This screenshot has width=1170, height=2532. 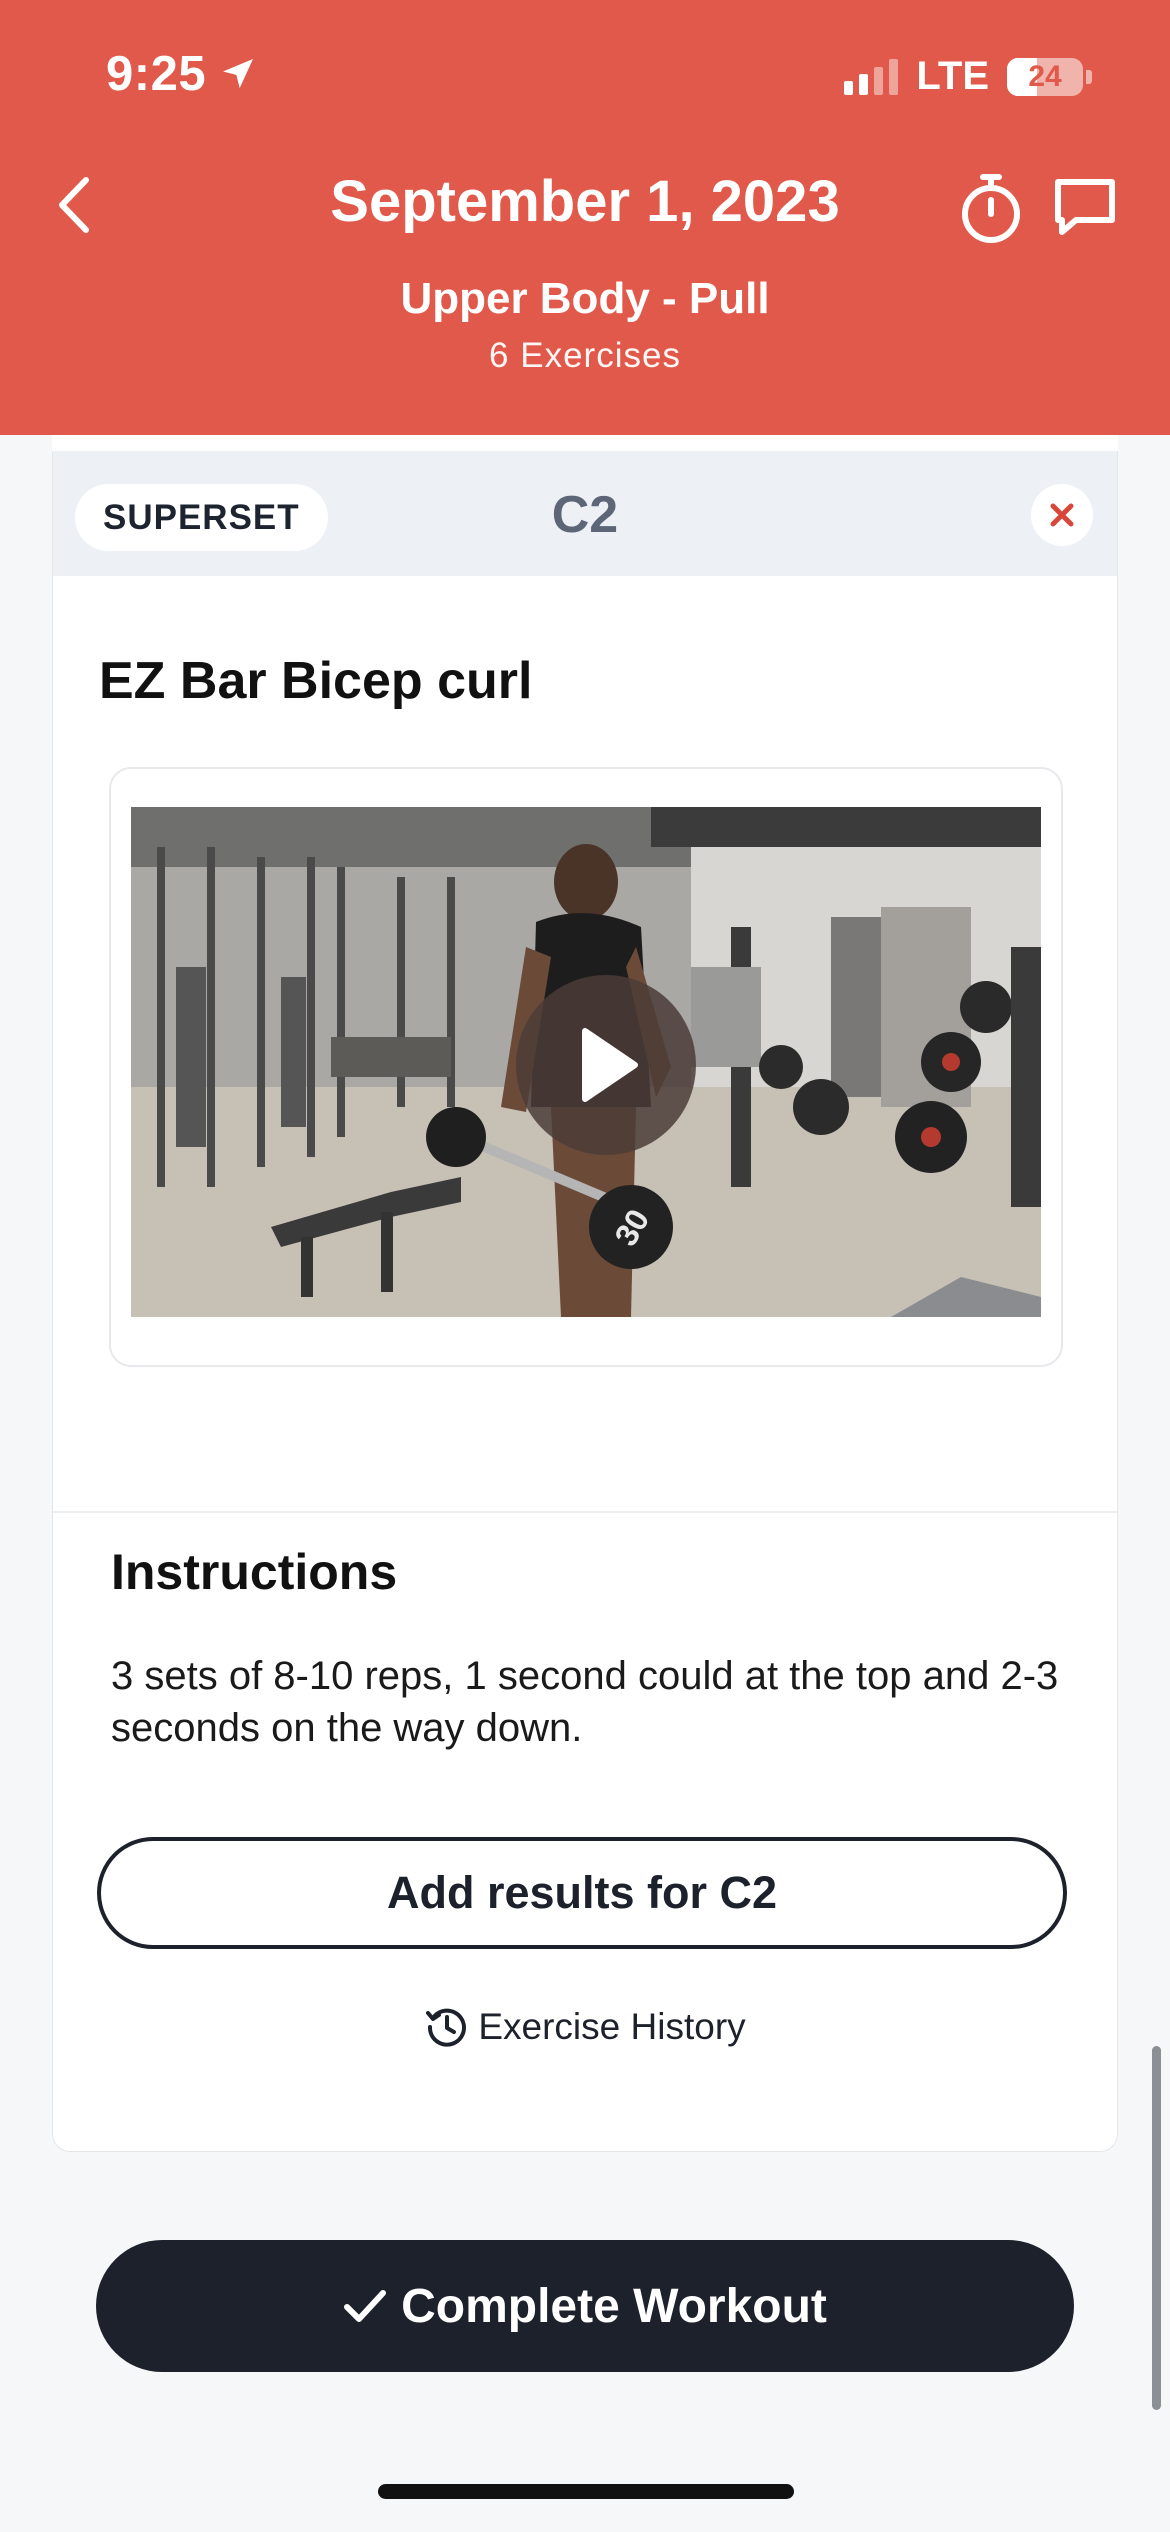 I want to click on exercise-title: EZ Bar Bicep curl, so click(x=316, y=681).